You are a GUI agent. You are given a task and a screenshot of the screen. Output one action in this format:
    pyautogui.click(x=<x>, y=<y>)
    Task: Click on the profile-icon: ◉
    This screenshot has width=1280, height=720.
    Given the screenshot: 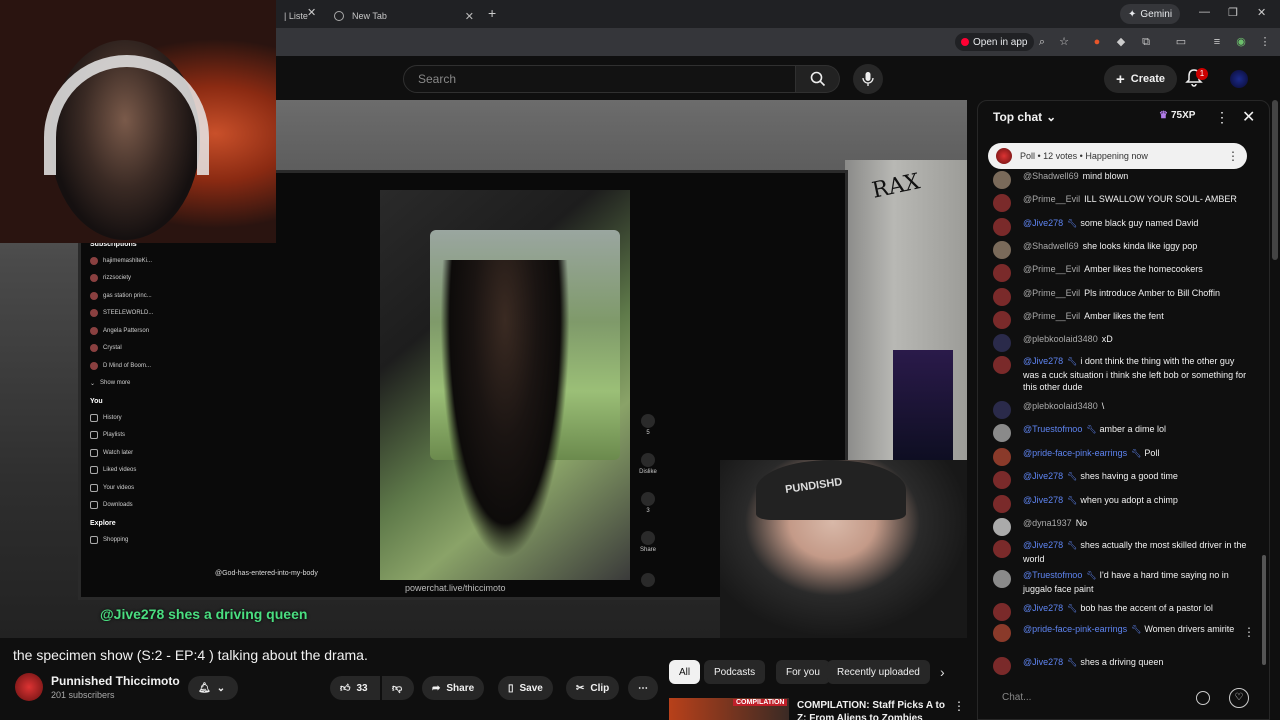 What is the action you would take?
    pyautogui.click(x=1241, y=42)
    